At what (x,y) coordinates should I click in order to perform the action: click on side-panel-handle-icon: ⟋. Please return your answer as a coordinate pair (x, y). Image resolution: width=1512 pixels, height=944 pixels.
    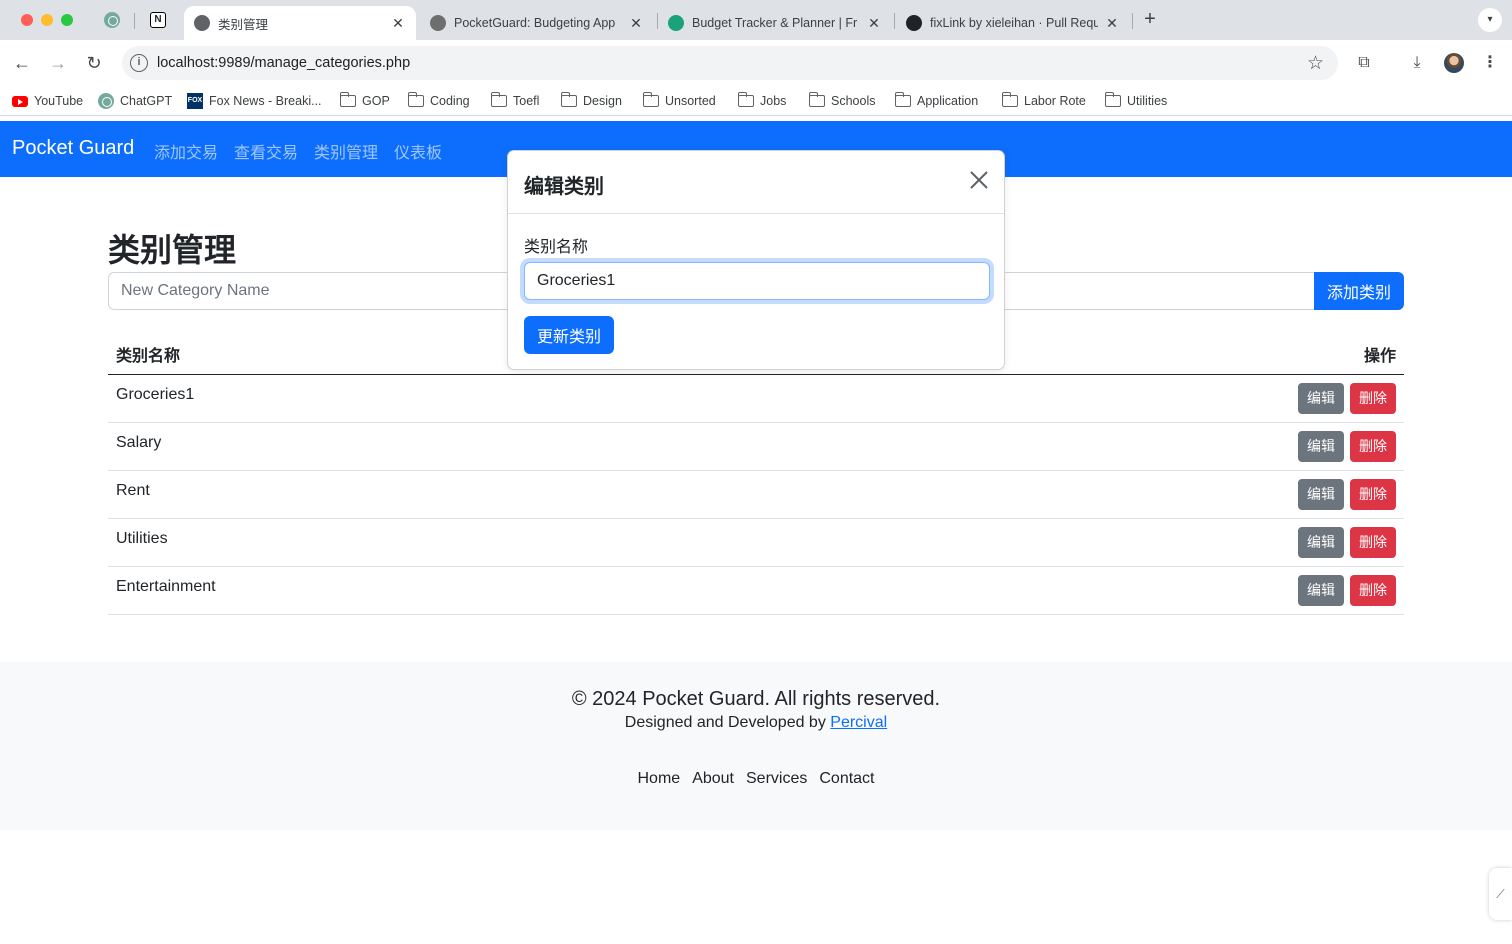
    Looking at the image, I should click on (1500, 894).